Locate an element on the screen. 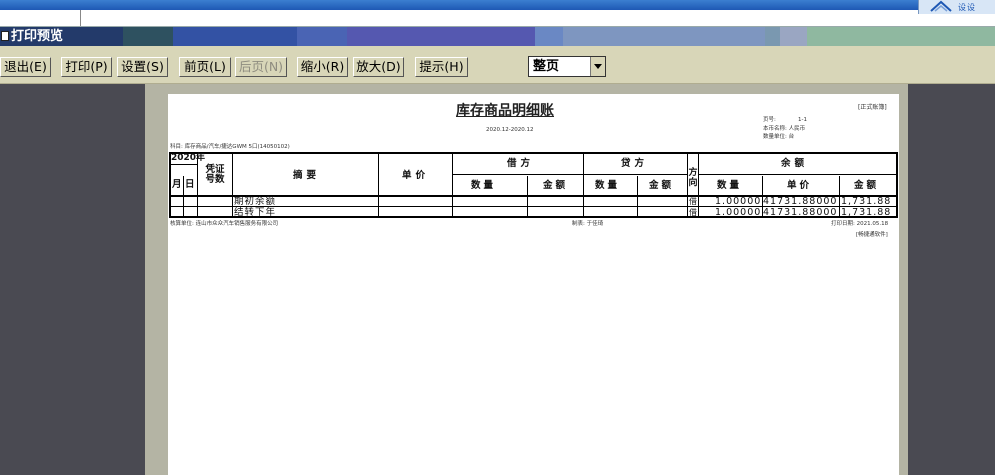 This screenshot has height=475, width=995. header-unit-price: 单价 is located at coordinates (416, 175).